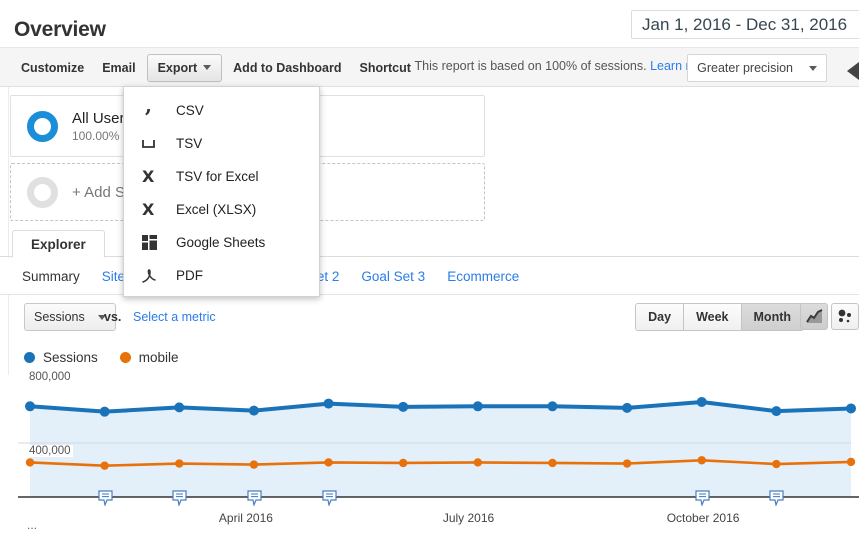  What do you see at coordinates (52, 68) in the screenshot?
I see `customize-button: Customize` at bounding box center [52, 68].